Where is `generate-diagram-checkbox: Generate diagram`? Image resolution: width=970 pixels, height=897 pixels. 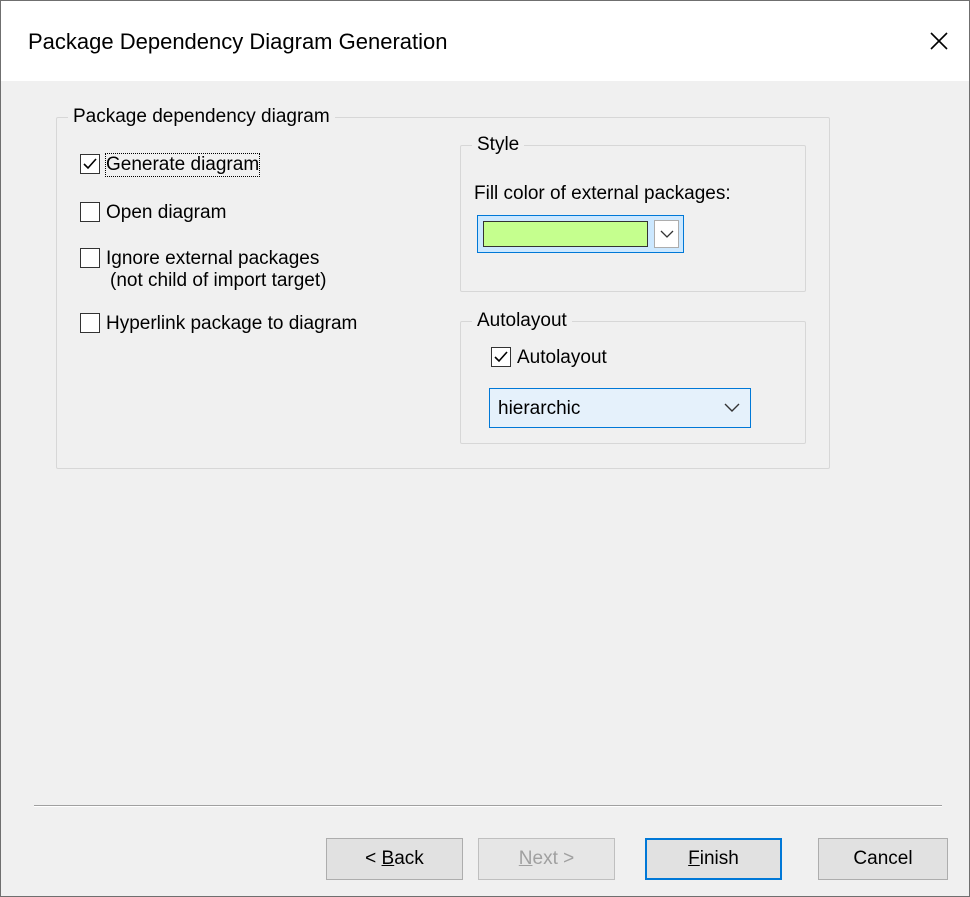 generate-diagram-checkbox: Generate diagram is located at coordinates (170, 165).